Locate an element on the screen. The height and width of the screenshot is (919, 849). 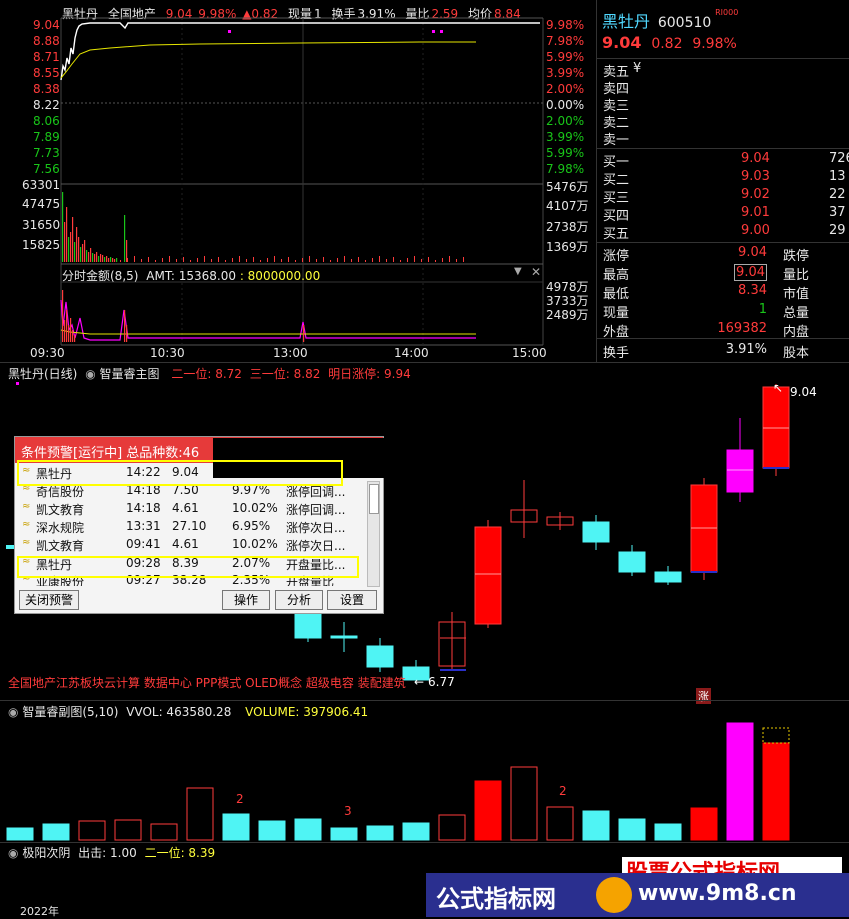
sell-row: 卖五 ¥ is located at coordinates (726, 70).